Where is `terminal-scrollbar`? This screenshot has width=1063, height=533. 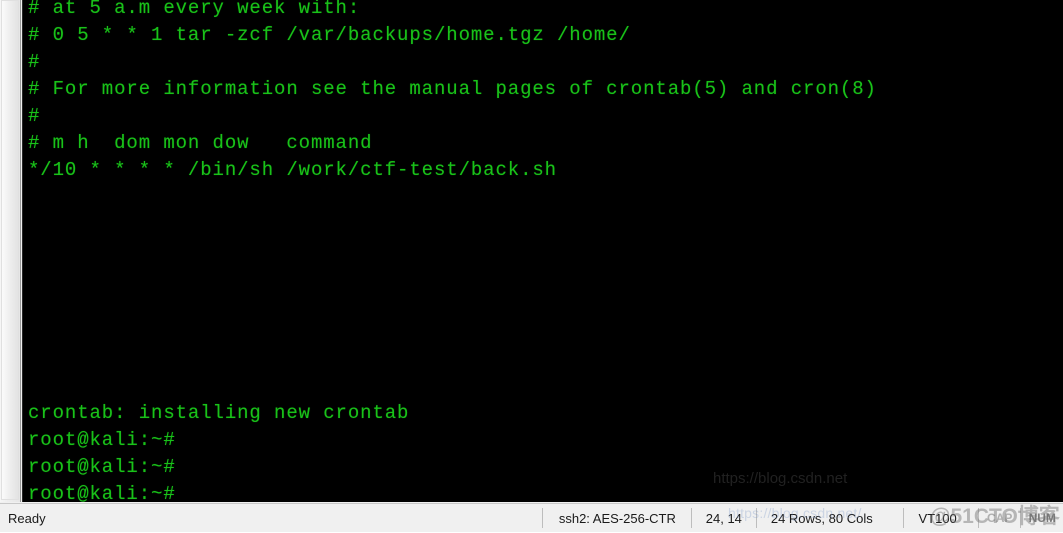
terminal-scrollbar is located at coordinates (10, 251).